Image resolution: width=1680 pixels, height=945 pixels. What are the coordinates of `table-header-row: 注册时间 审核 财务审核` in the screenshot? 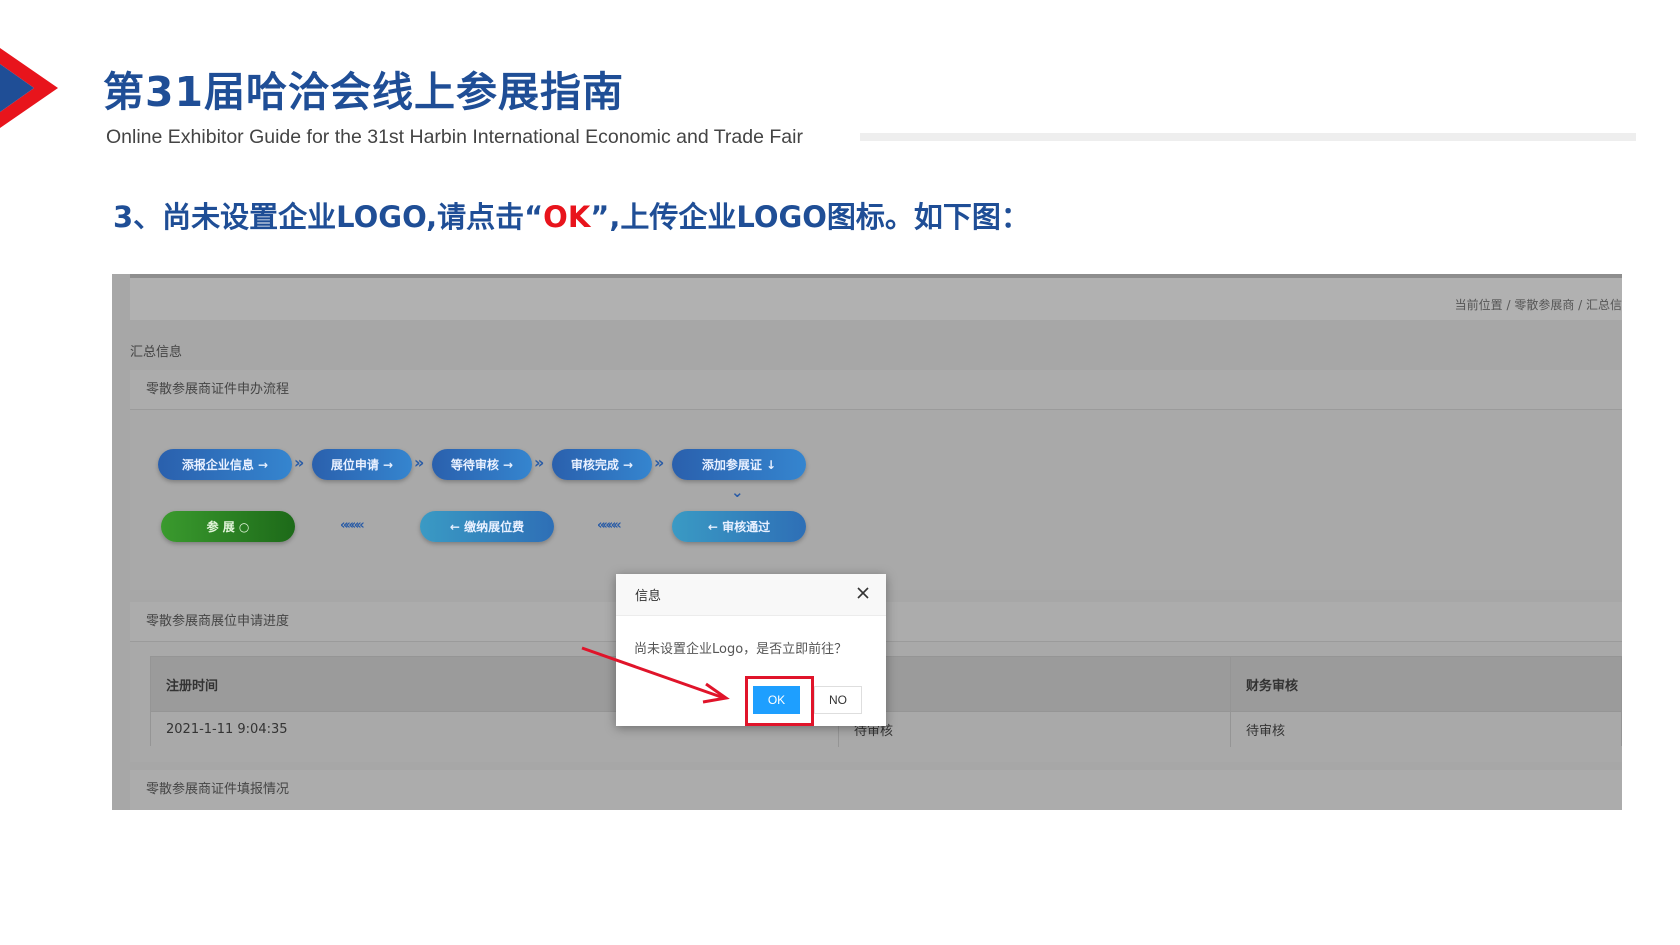 It's located at (886, 684).